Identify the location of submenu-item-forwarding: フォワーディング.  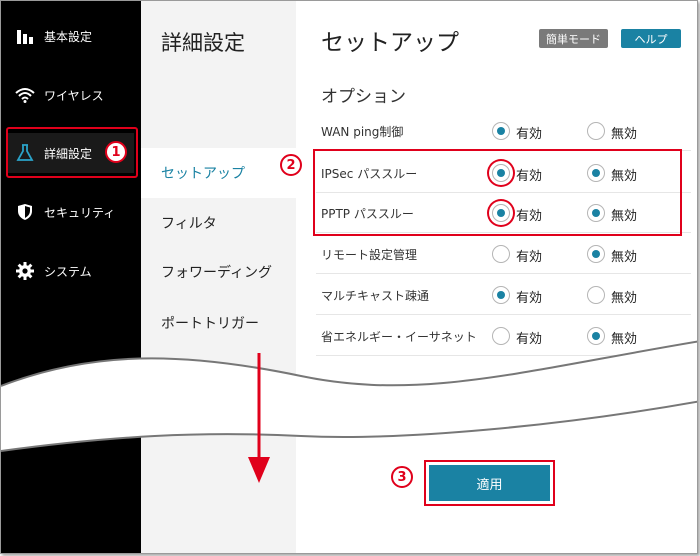
(218, 272).